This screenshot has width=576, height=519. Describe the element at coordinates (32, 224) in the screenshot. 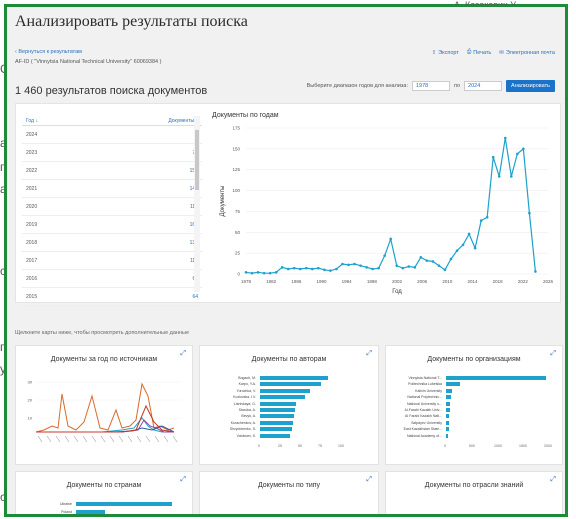

I see `row-year: 2019` at that location.